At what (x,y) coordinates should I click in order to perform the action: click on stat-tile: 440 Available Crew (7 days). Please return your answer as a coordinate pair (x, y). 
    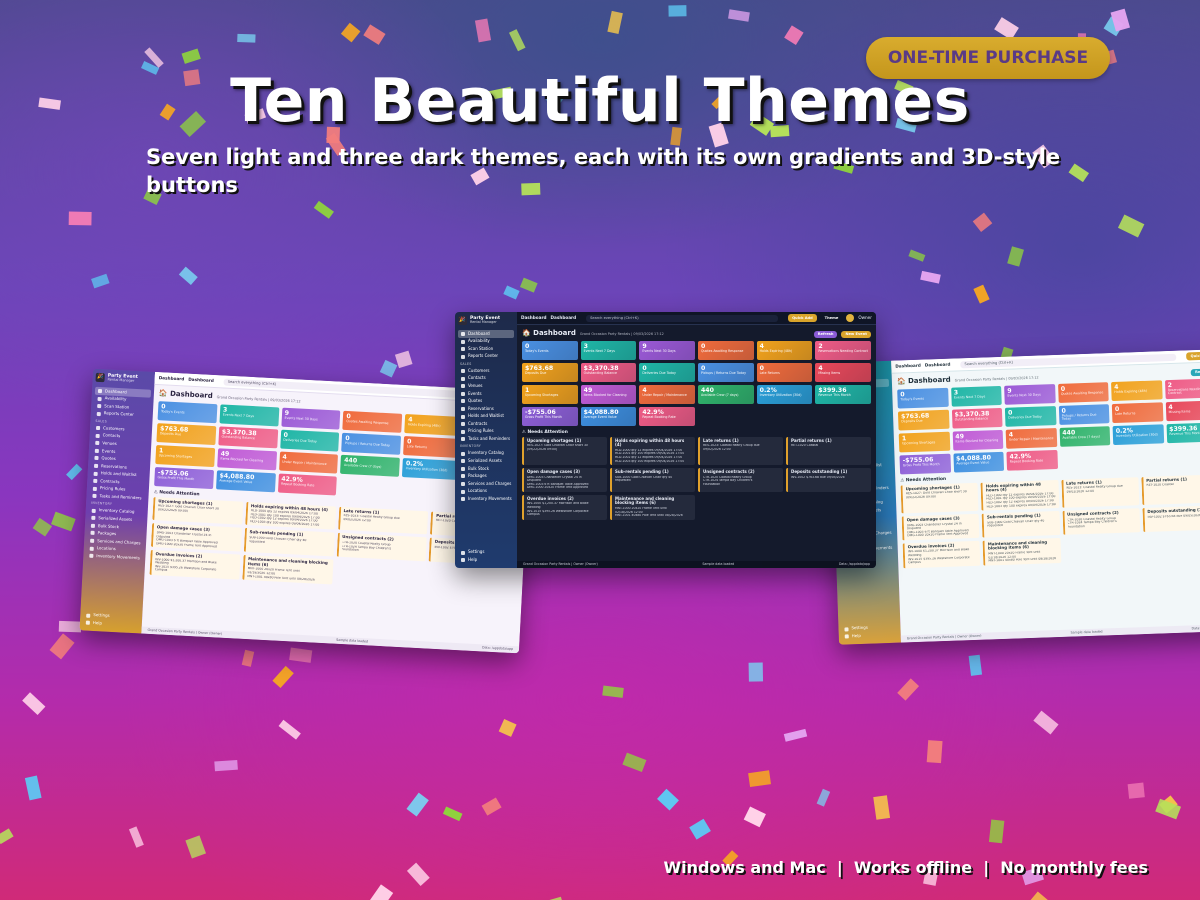
    Looking at the image, I should click on (726, 394).